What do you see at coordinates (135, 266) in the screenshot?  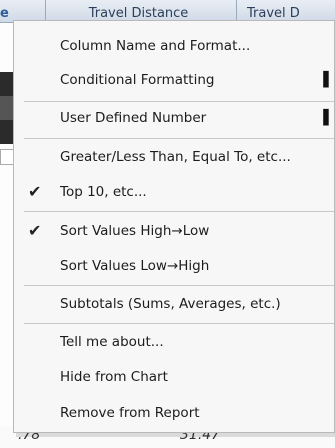 I see `menu-item-label: Sort Values Low→High` at bounding box center [135, 266].